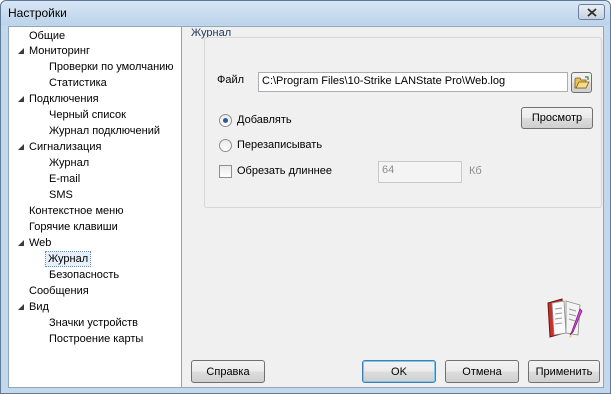 The image size is (611, 394). Describe the element at coordinates (73, 227) in the screenshot. I see `tree-item-hotkeys: Горячие клавиши` at that location.